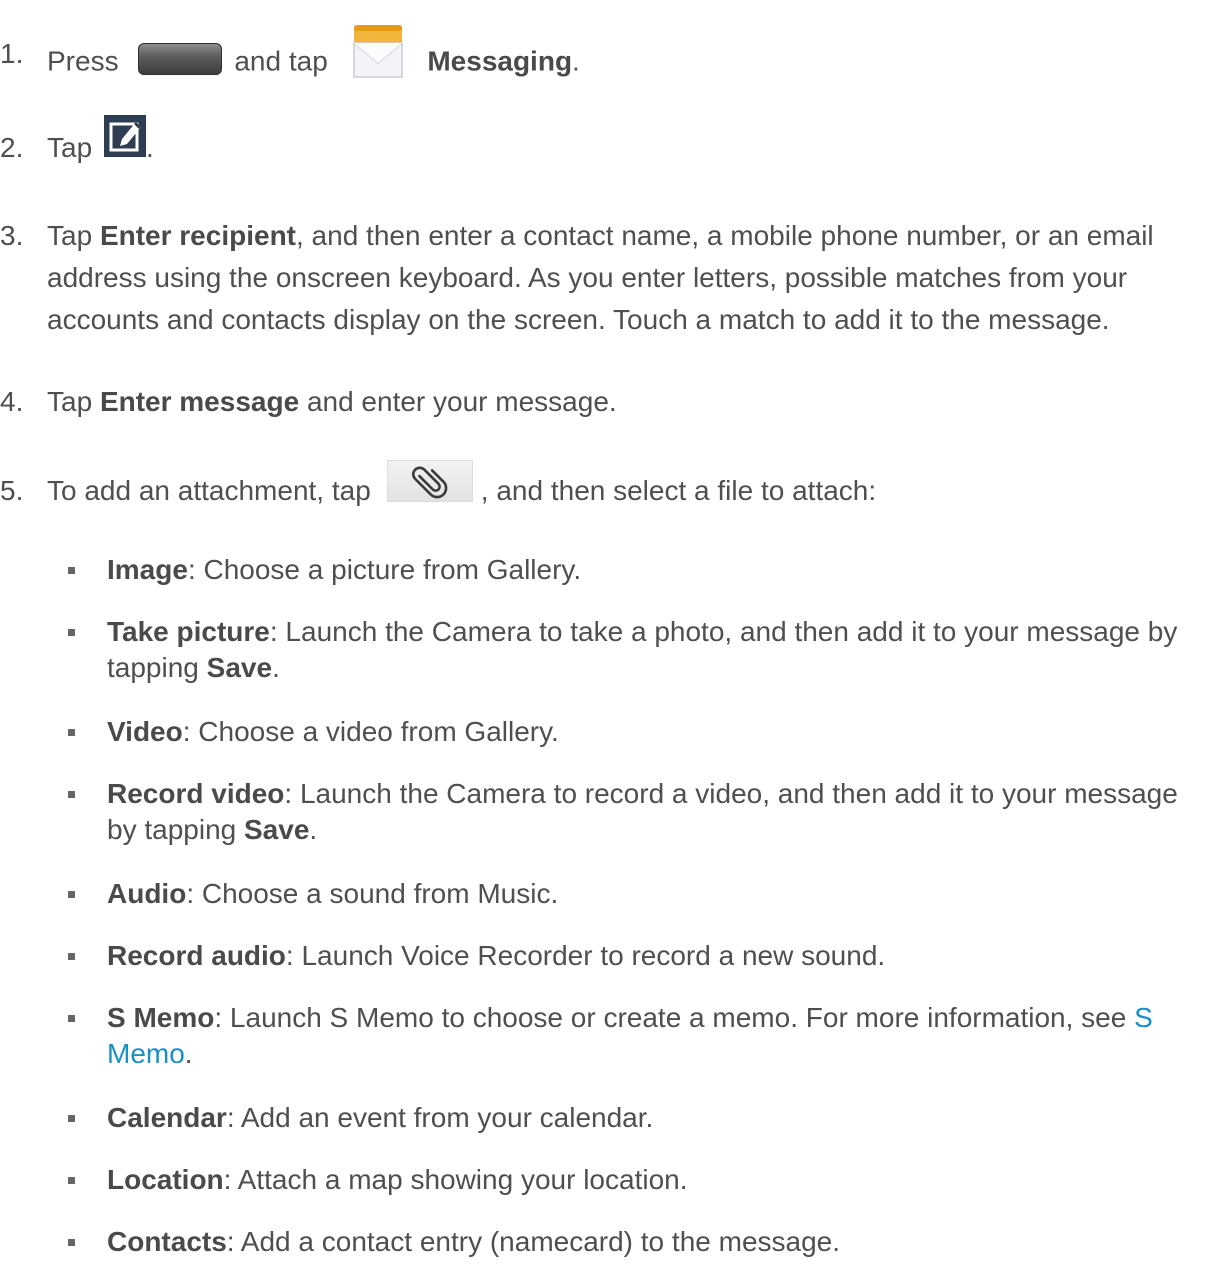 This screenshot has height=1265, width=1215. I want to click on attachment-term: Video, so click(145, 731).